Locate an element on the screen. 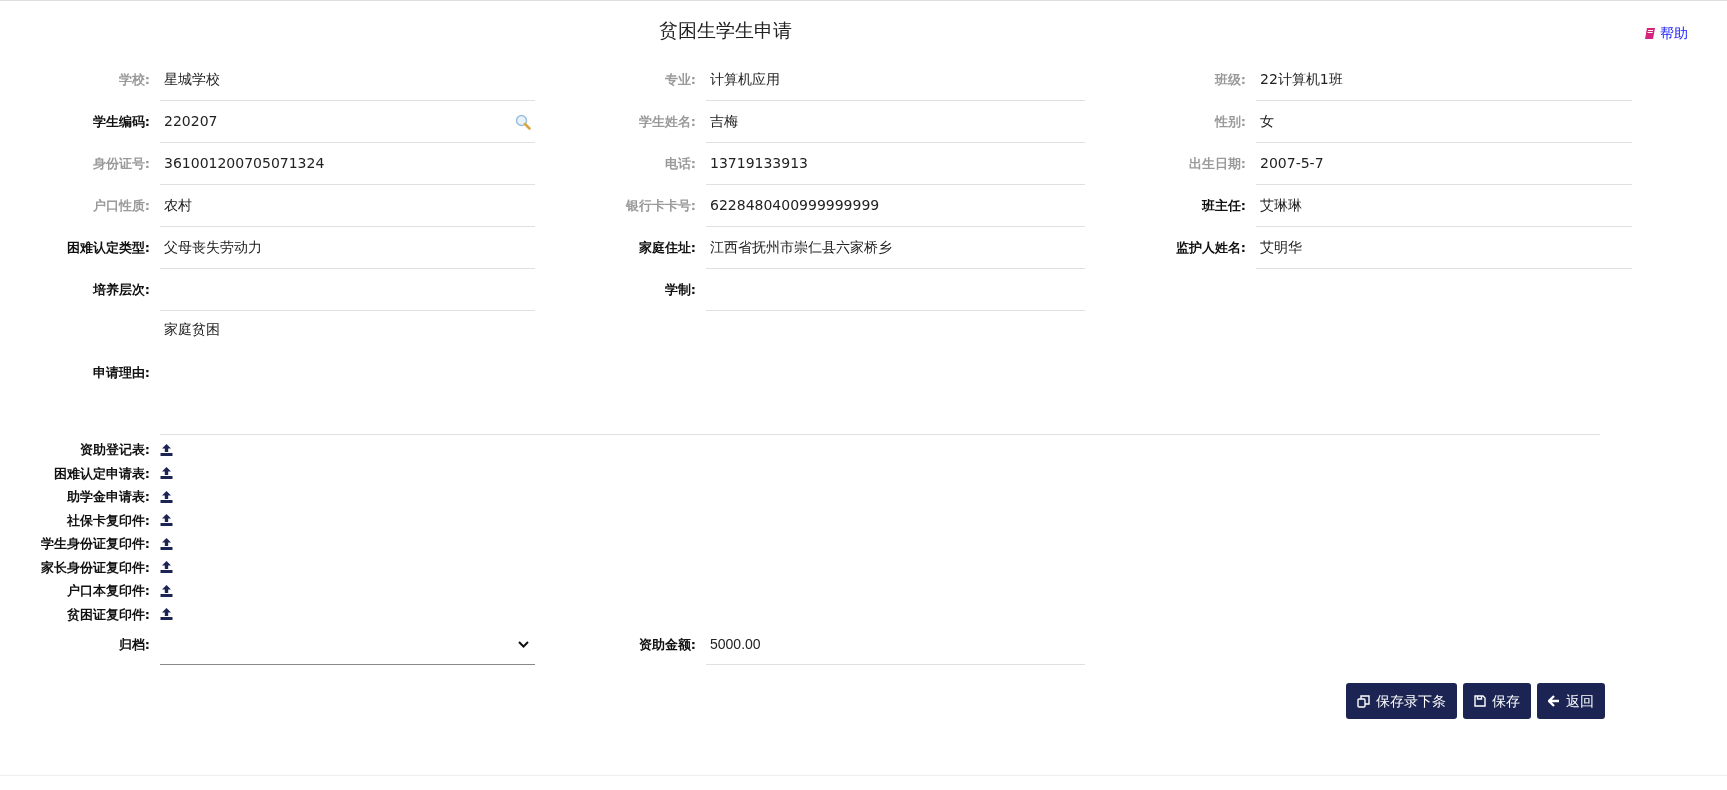  back-button: 返回 is located at coordinates (1571, 701).